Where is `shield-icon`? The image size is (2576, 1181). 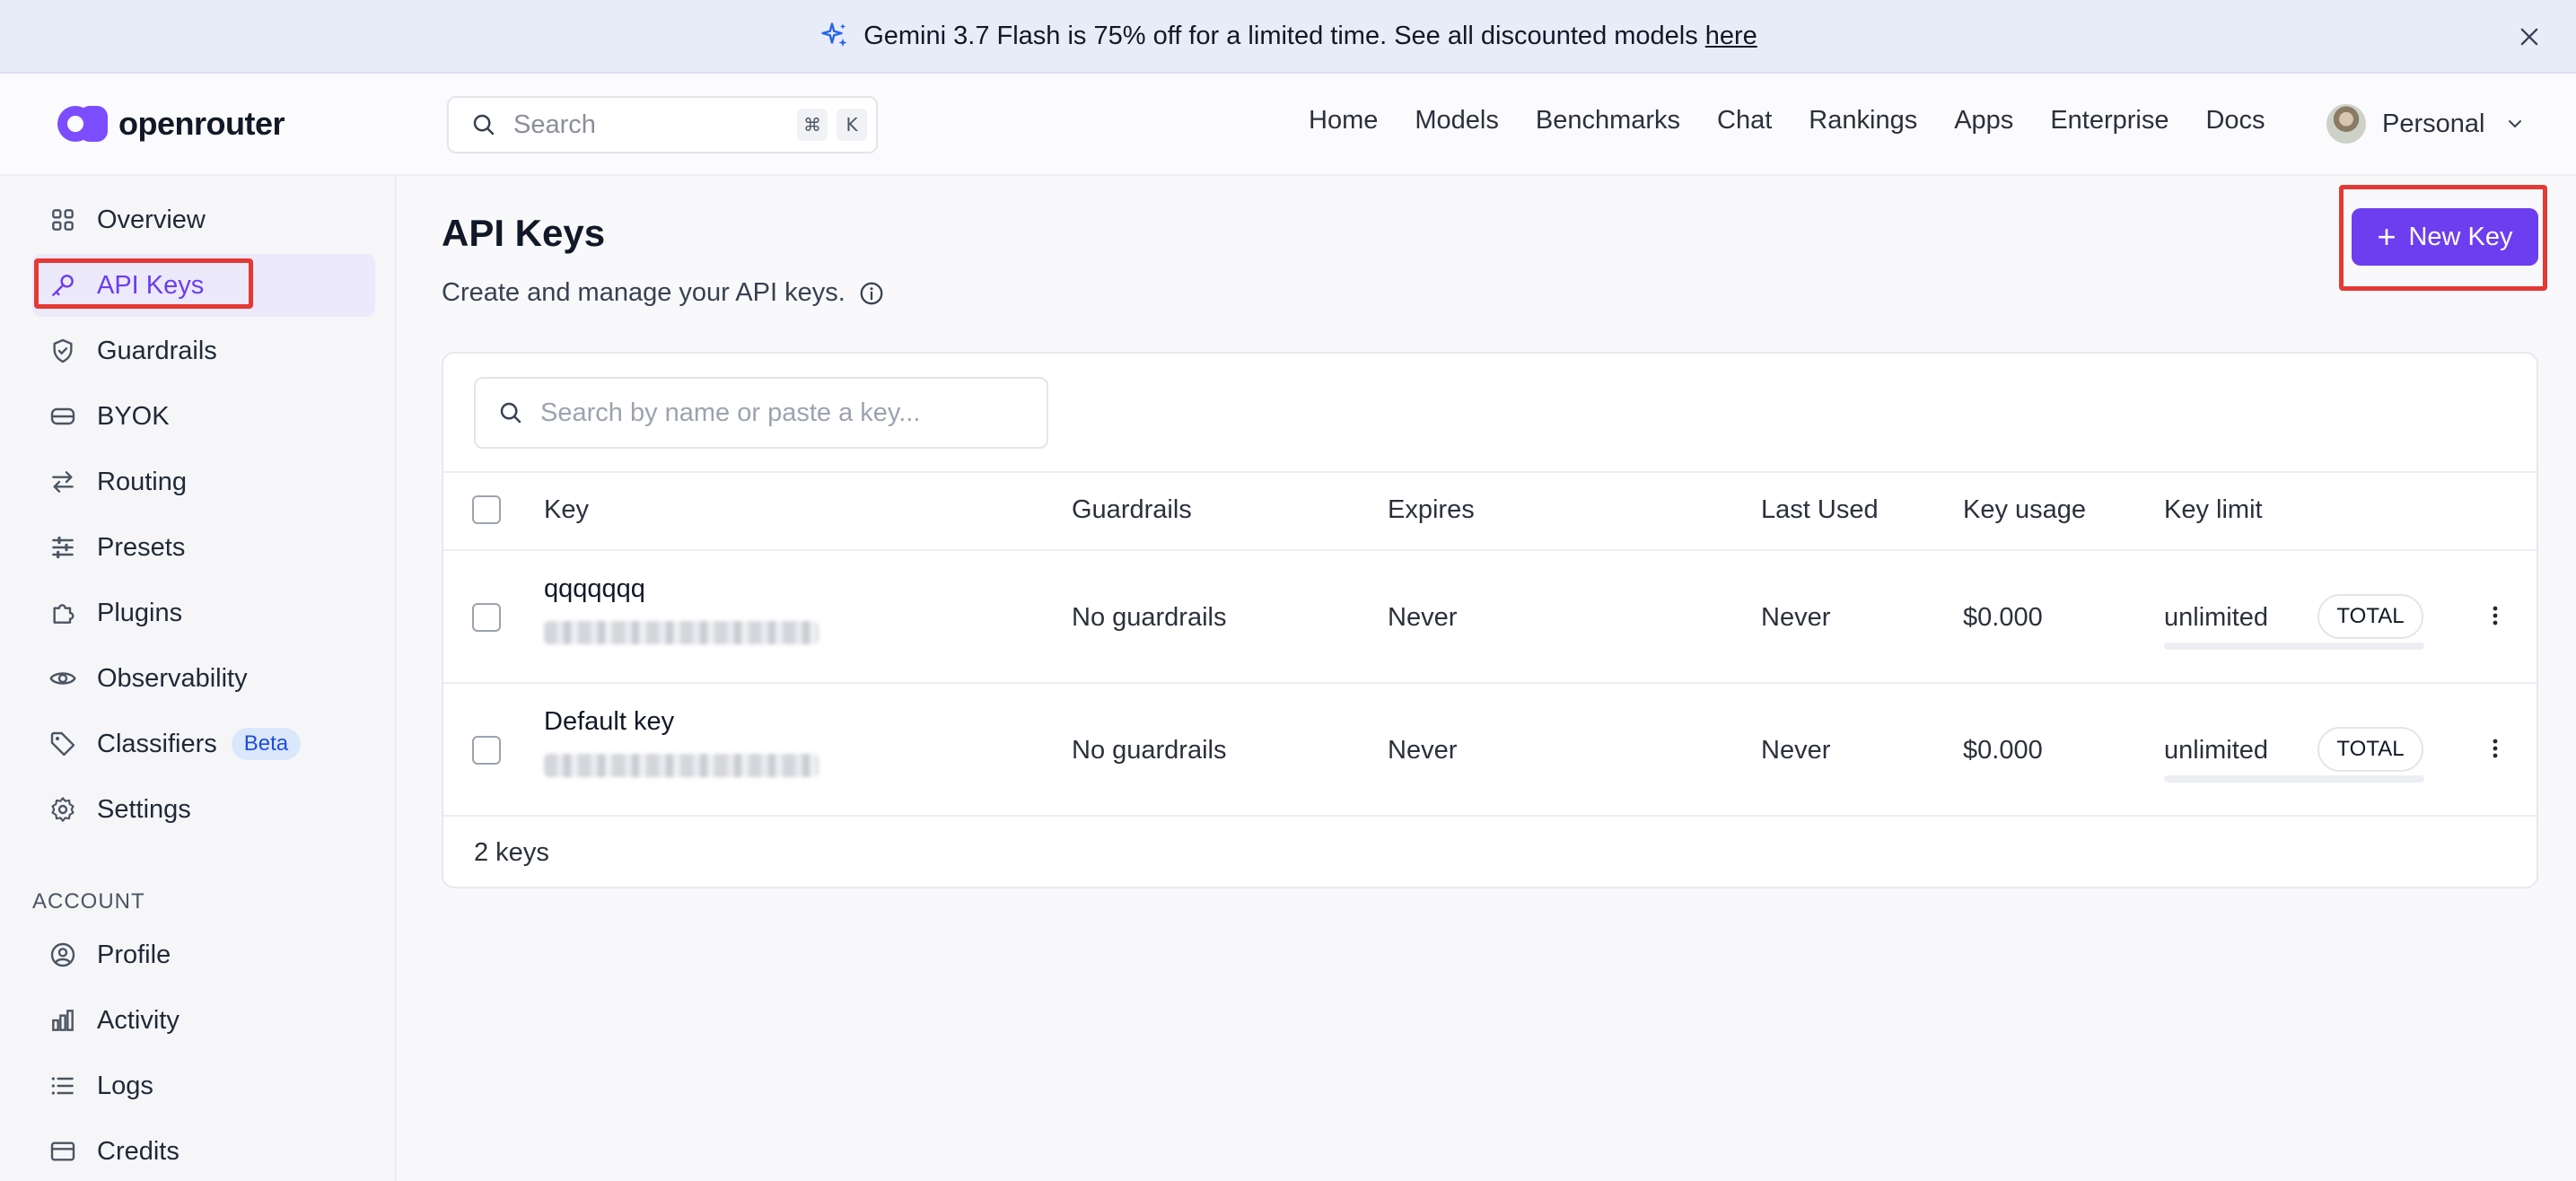
shield-icon is located at coordinates (63, 350).